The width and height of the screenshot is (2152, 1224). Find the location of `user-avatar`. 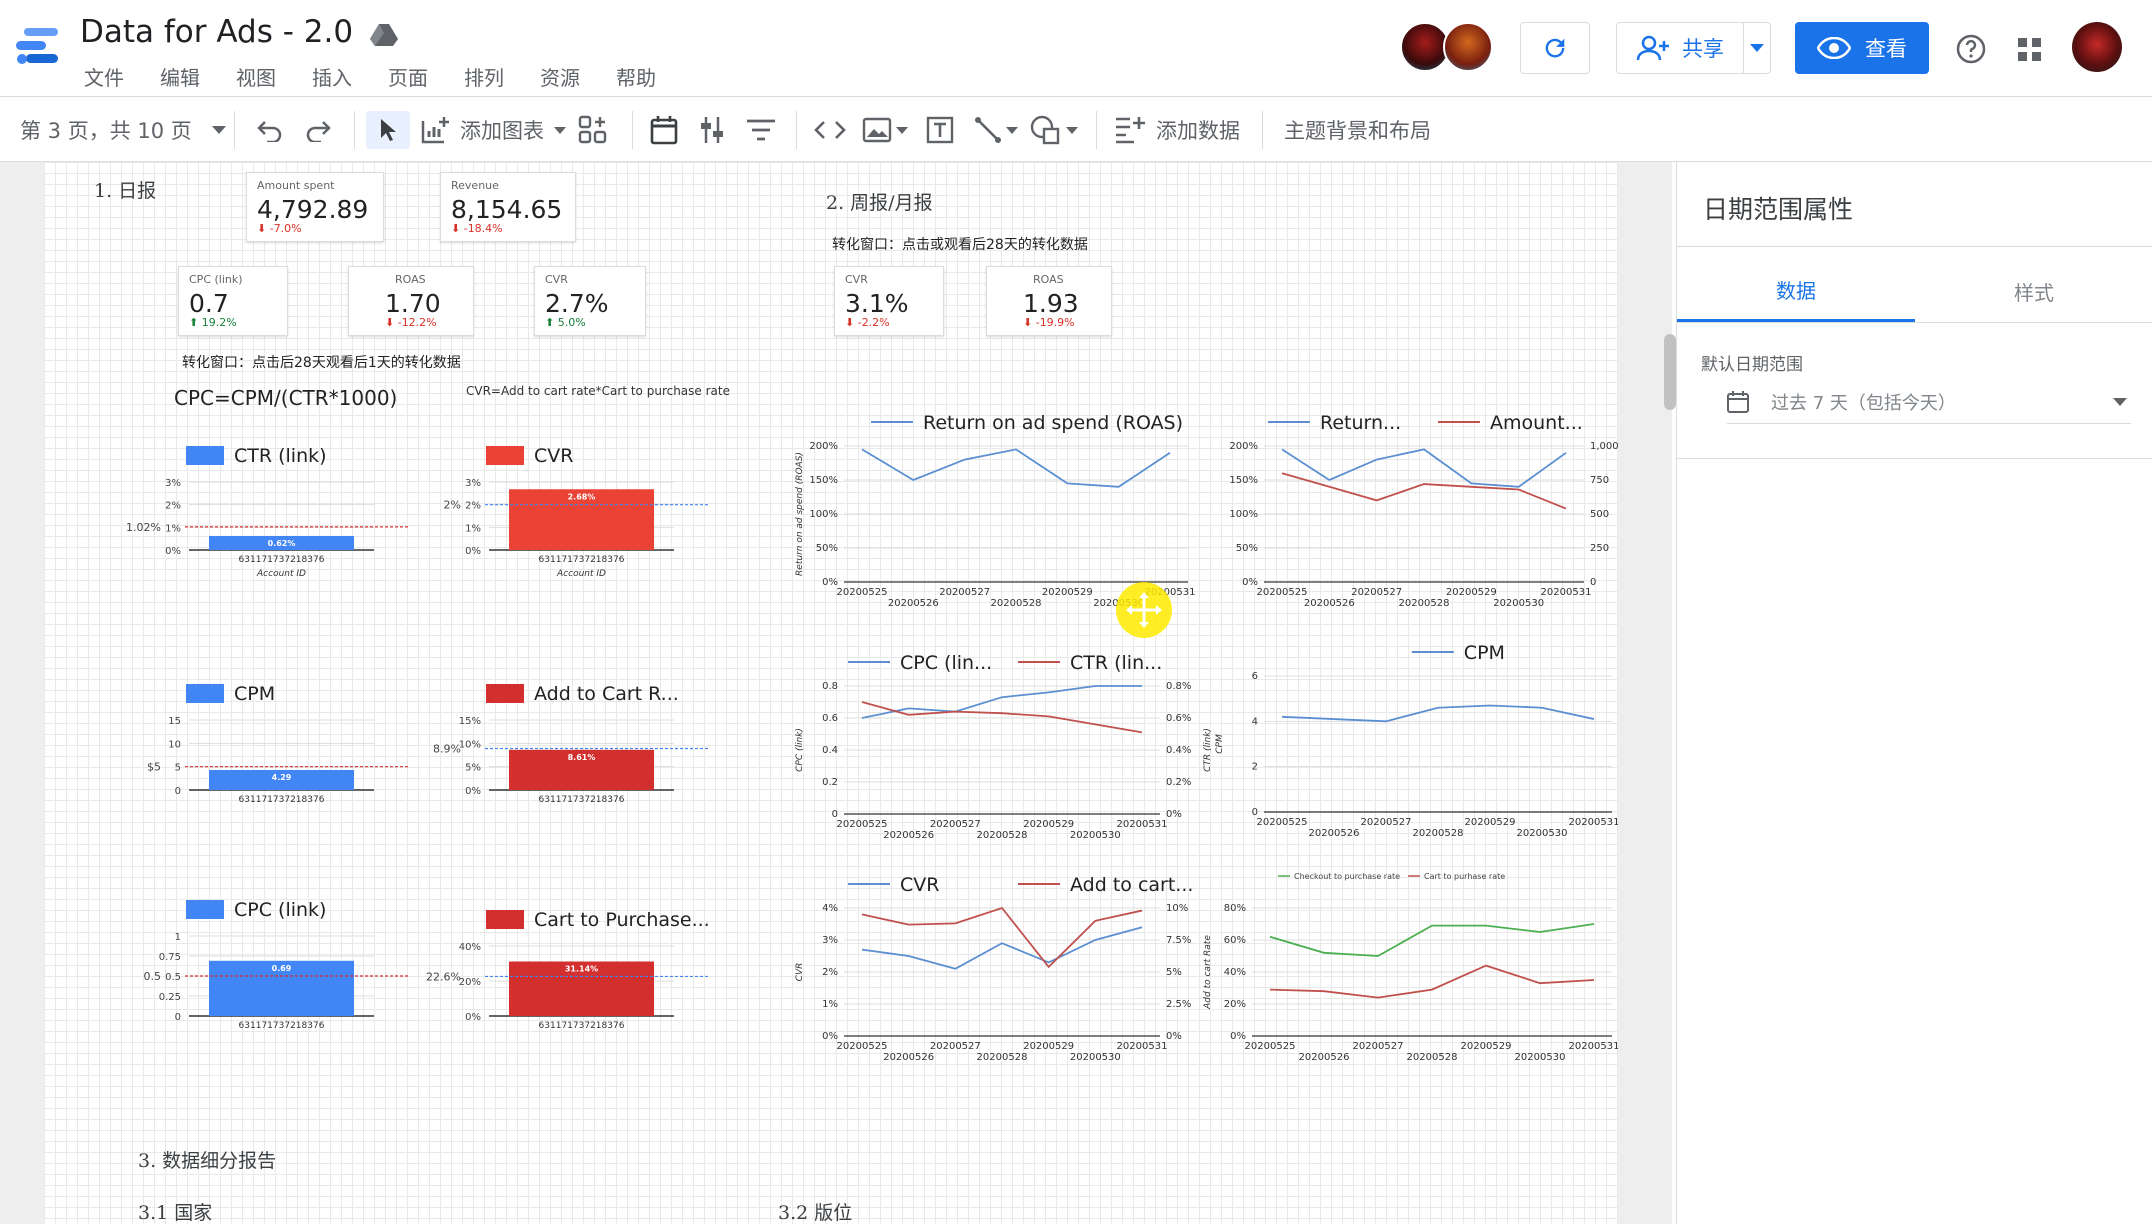

user-avatar is located at coordinates (2097, 47).